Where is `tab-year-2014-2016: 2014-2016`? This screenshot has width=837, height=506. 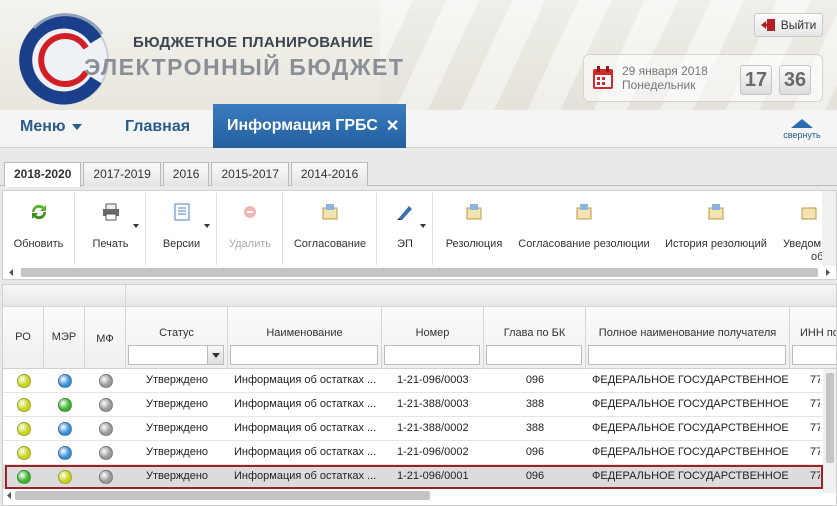
tab-year-2014-2016: 2014-2016 is located at coordinates (329, 174).